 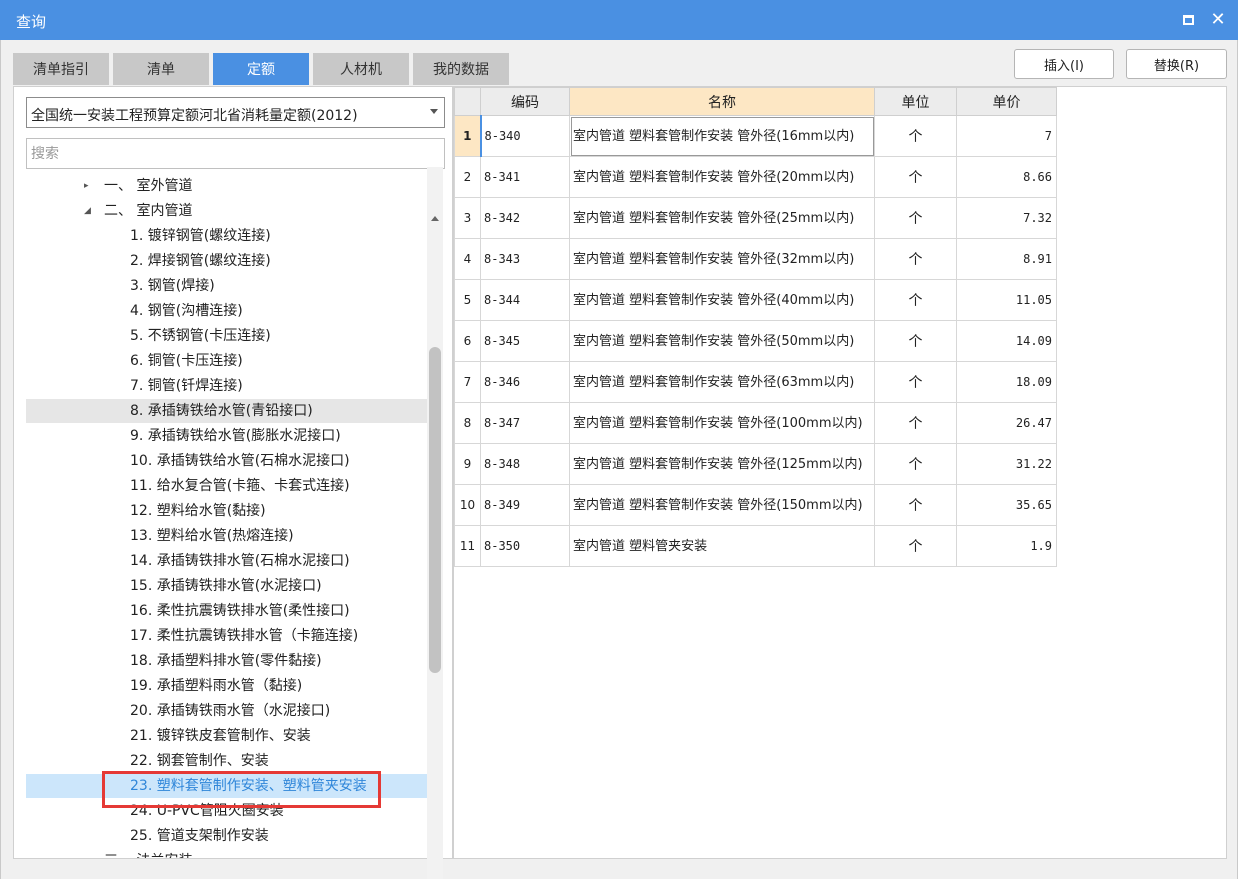 I want to click on code-cell: 8-341, so click(x=525, y=177).